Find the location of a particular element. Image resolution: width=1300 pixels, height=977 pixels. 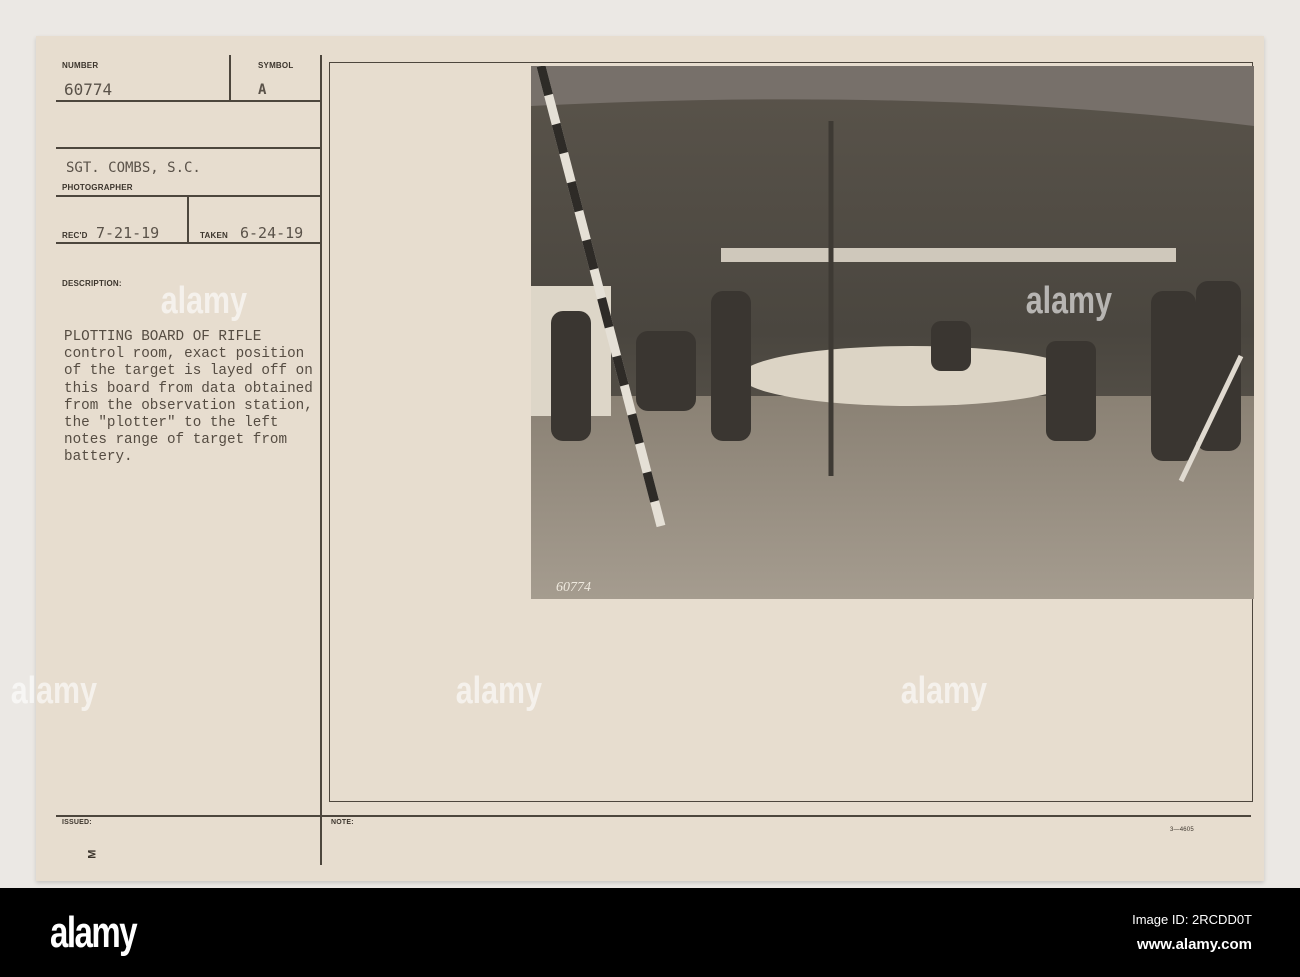

description-label: DESCRIPTION: is located at coordinates (92, 283).